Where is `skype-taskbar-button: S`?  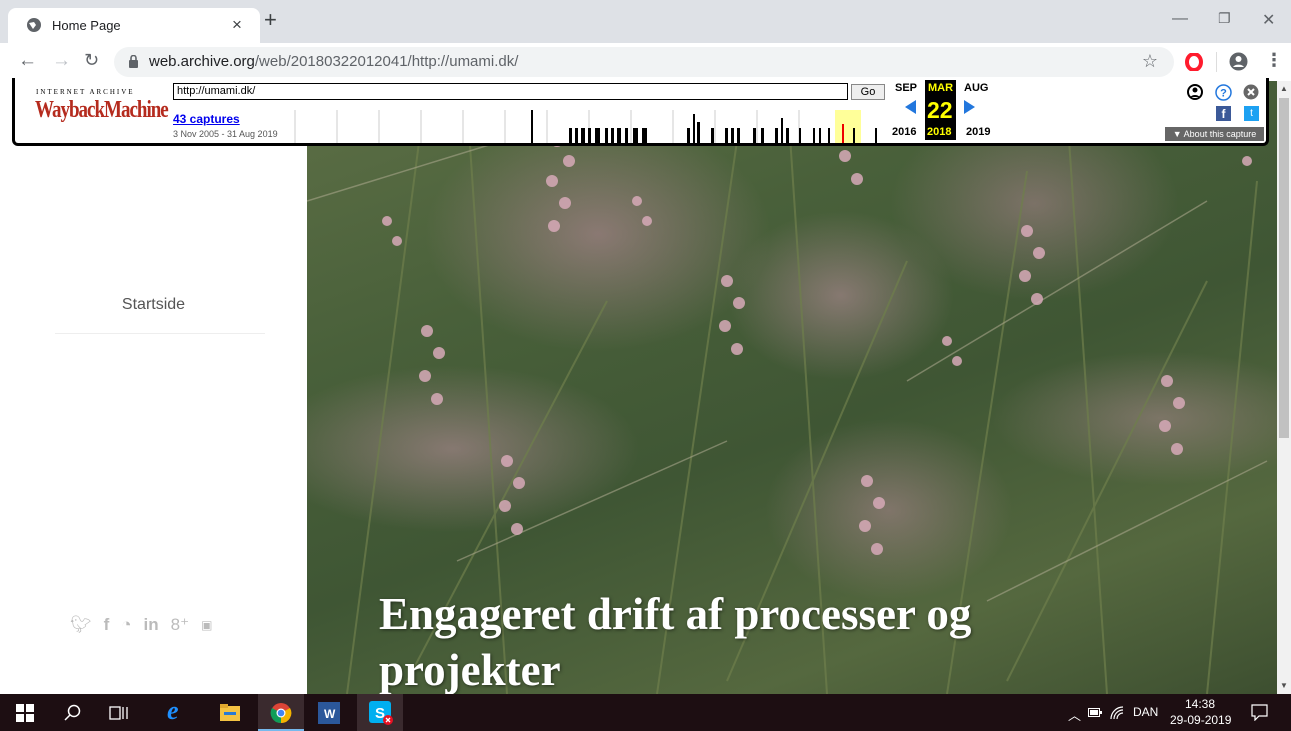 skype-taskbar-button: S is located at coordinates (380, 712).